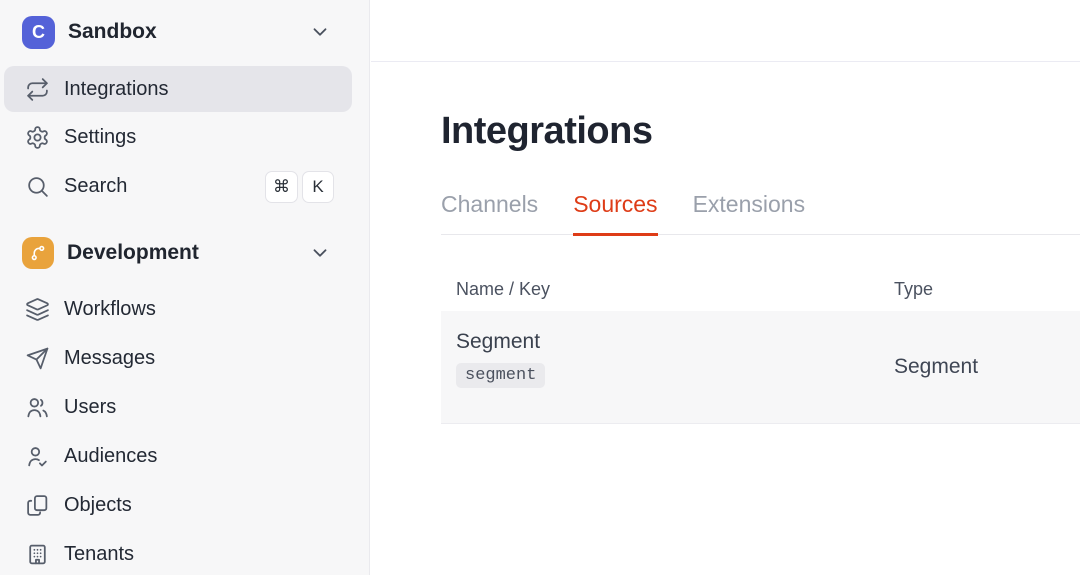 This screenshot has width=1080, height=579. I want to click on source-key-badge: segment, so click(500, 375).